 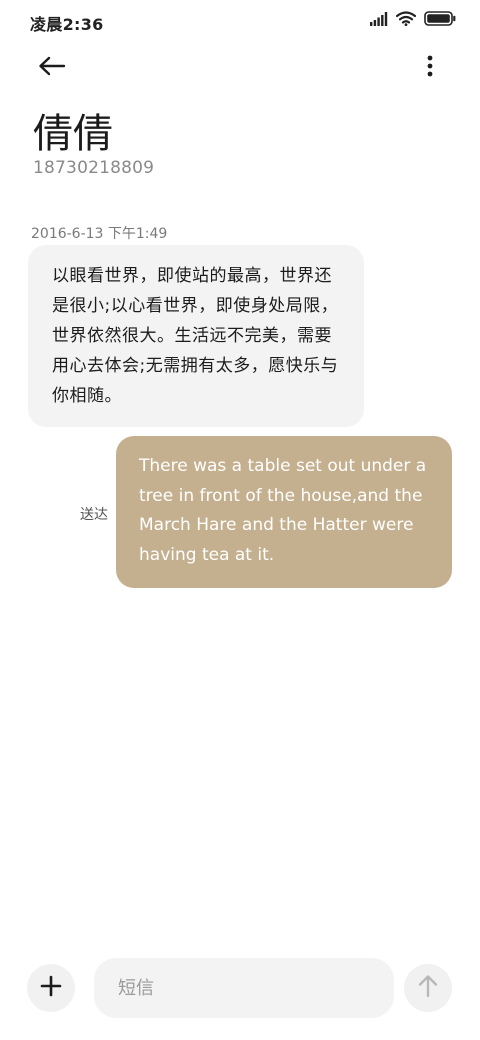 What do you see at coordinates (99, 234) in the screenshot?
I see `message-timestamp: 2016-6-13 下午1:49` at bounding box center [99, 234].